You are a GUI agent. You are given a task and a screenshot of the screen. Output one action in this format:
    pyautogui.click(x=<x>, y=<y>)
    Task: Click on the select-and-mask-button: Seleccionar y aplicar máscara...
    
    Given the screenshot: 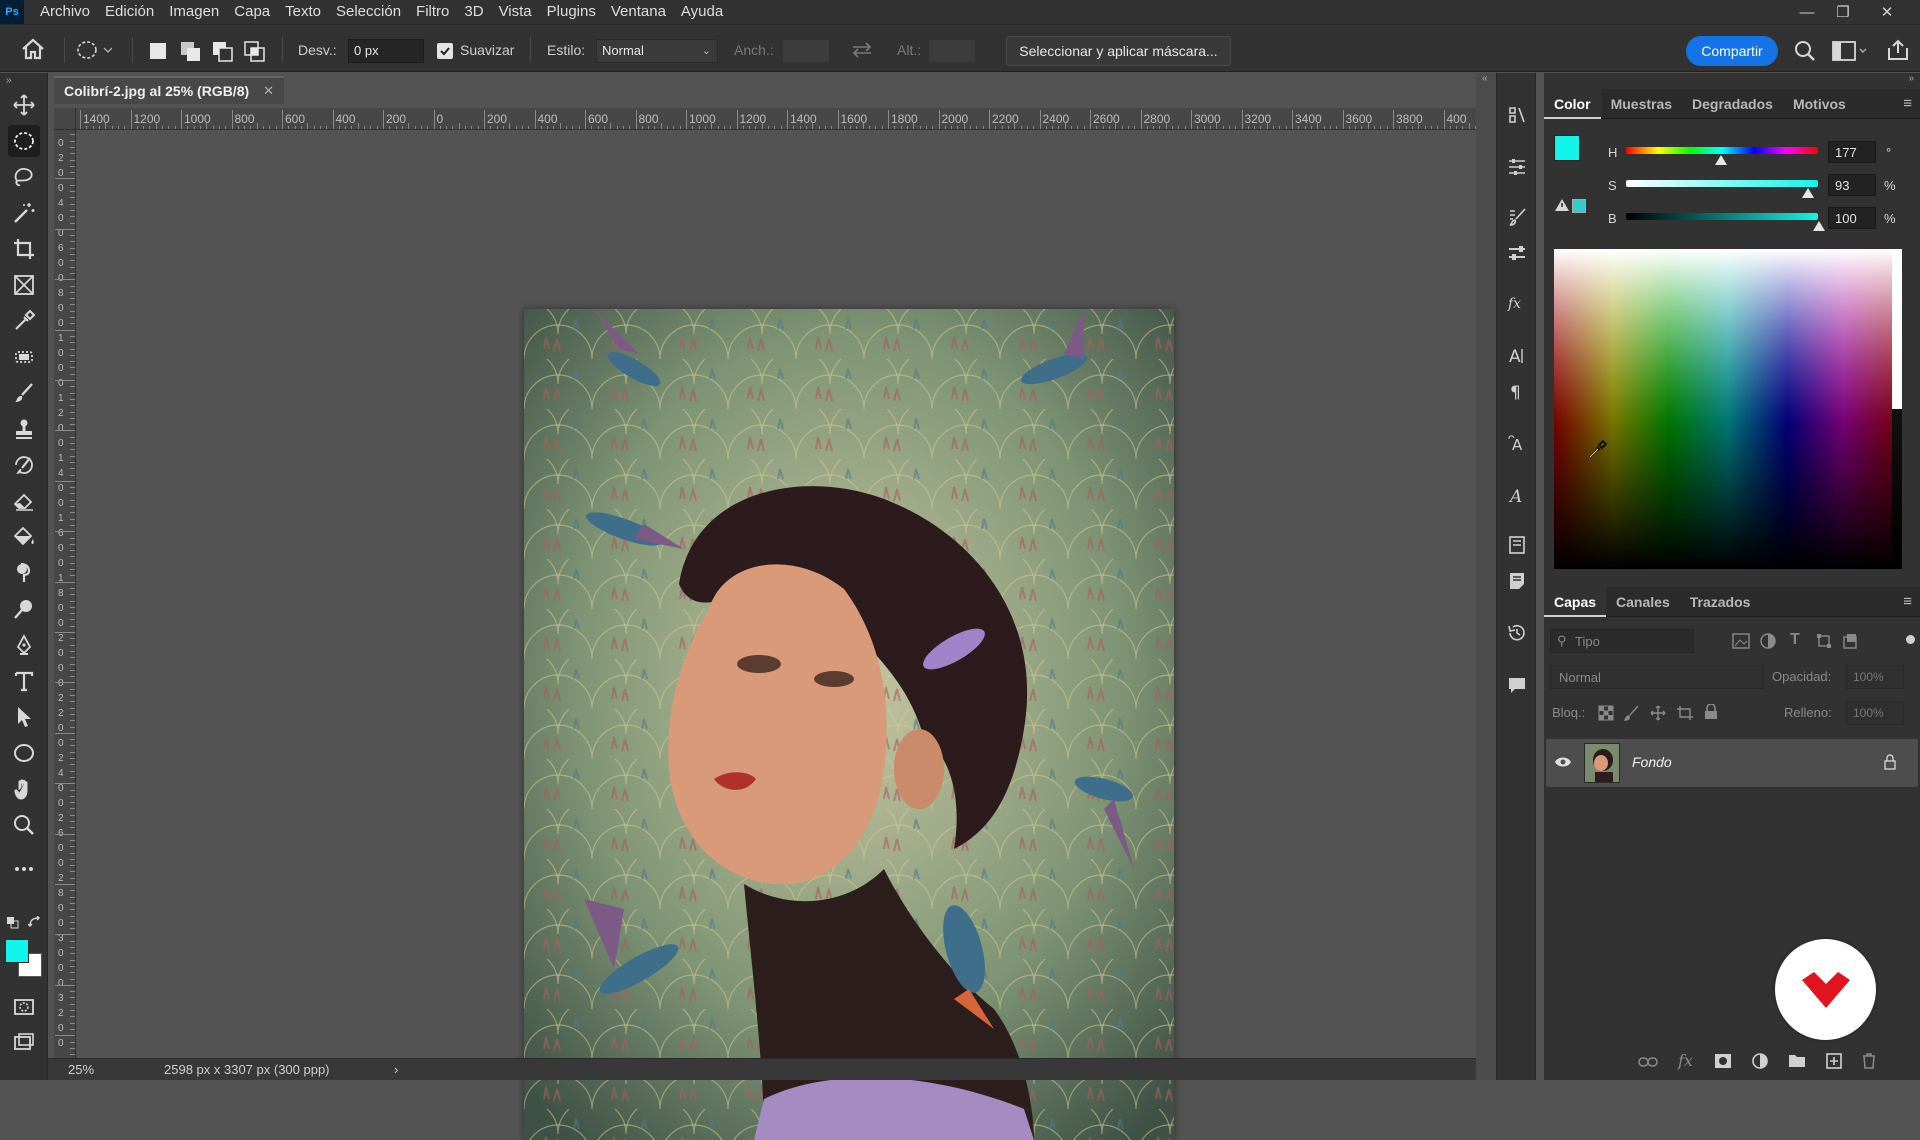 What is the action you would take?
    pyautogui.click(x=1118, y=51)
    